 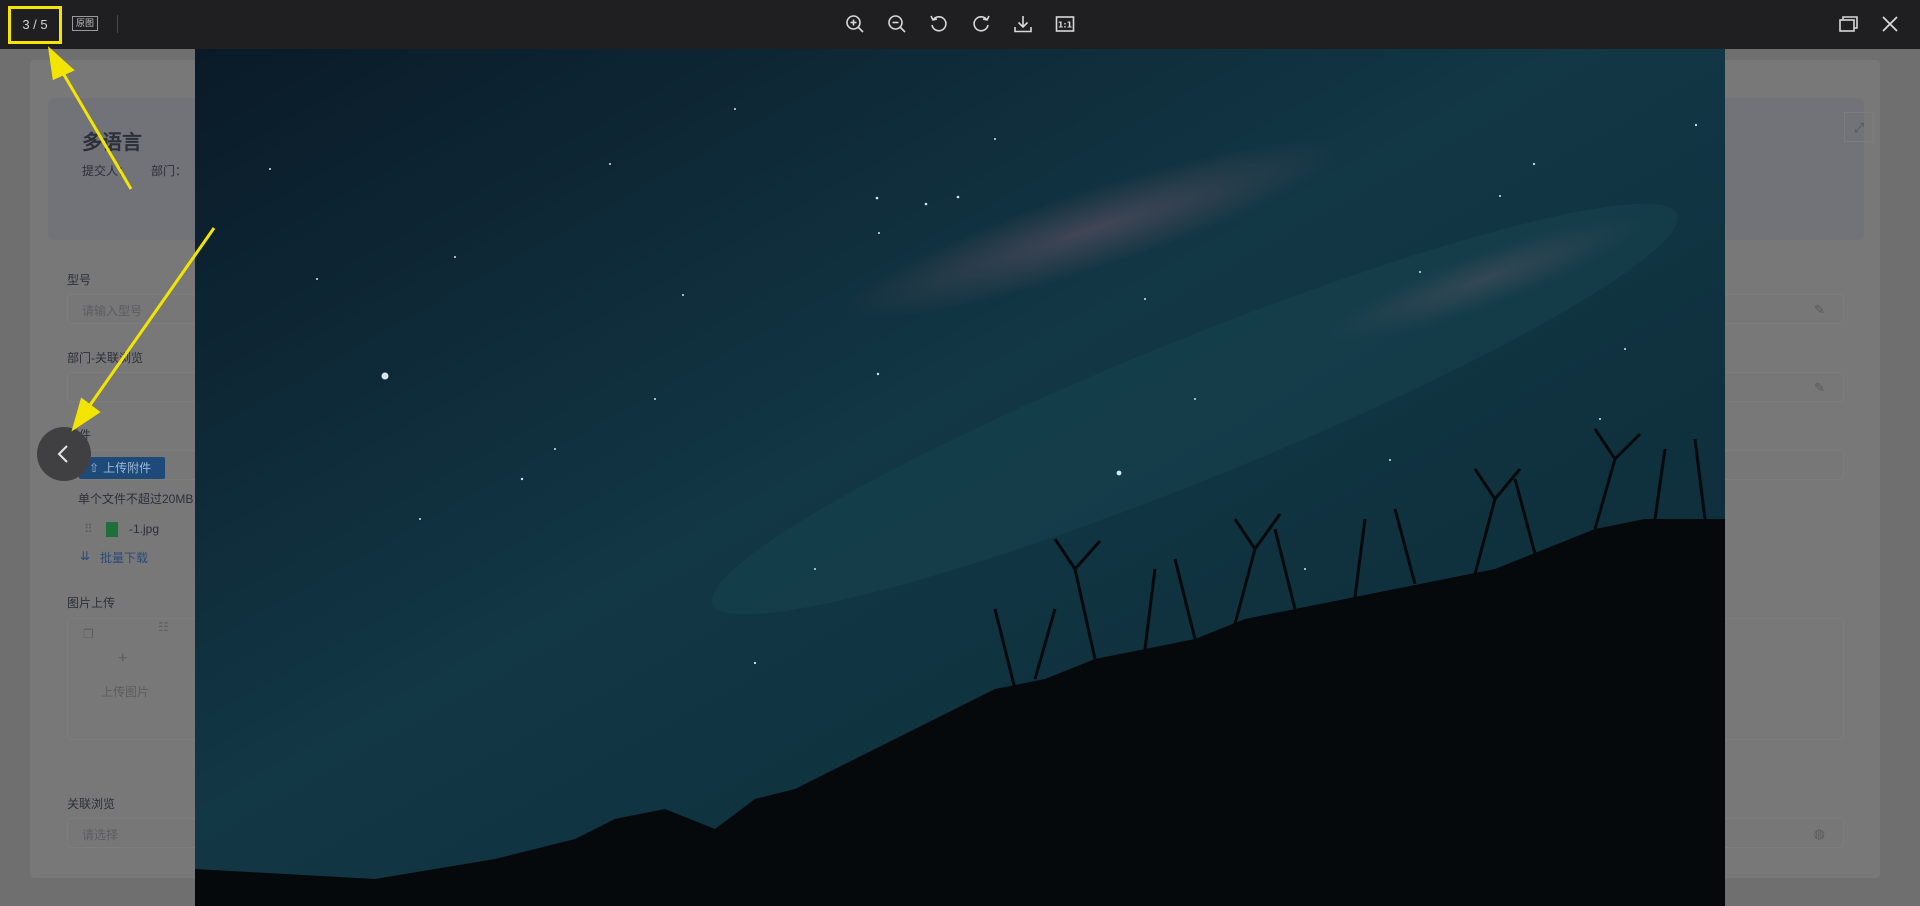 I want to click on model-label: 型号, so click(x=79, y=280).